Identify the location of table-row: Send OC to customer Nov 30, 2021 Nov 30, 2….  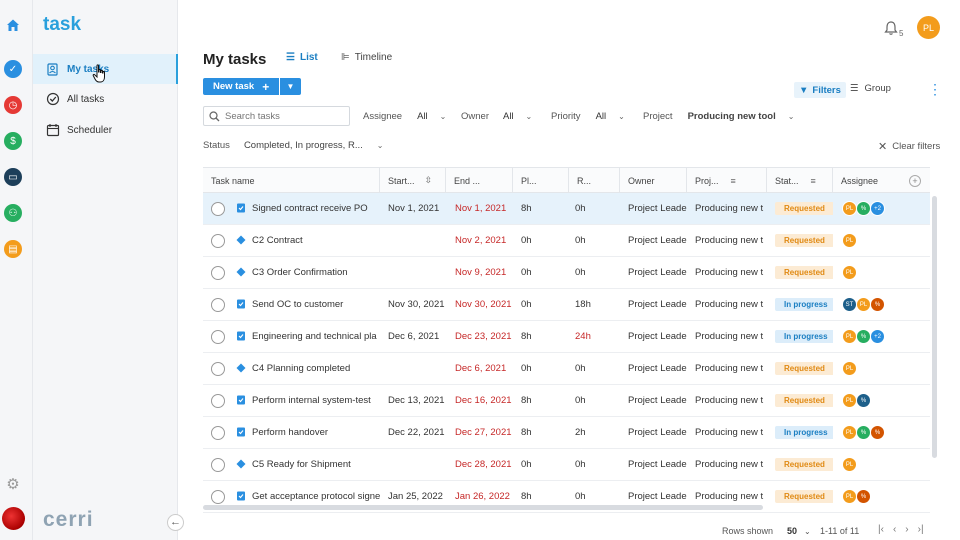
(566, 305).